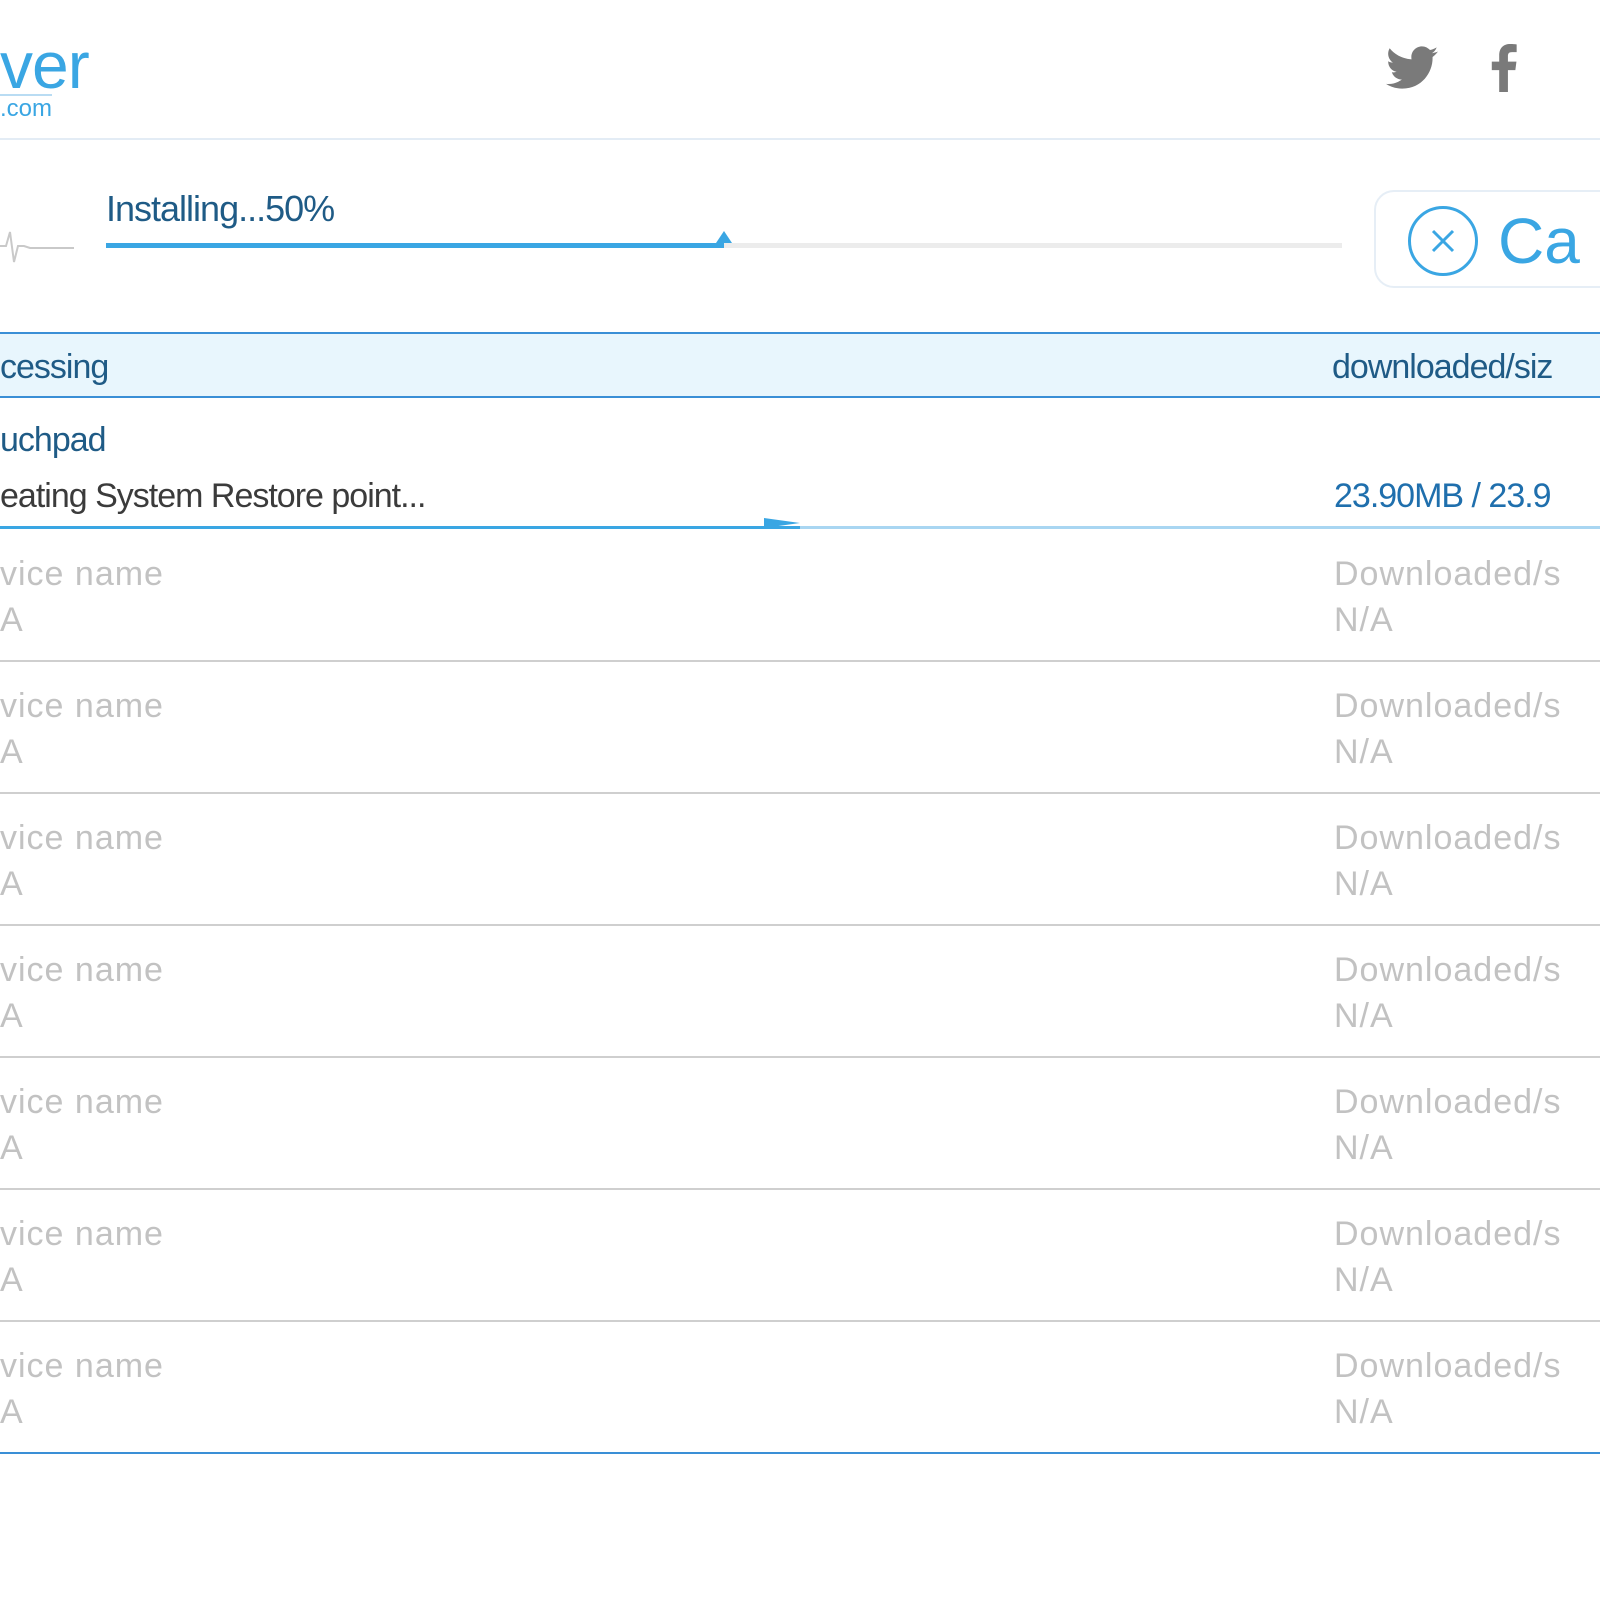 This screenshot has width=1600, height=1600. I want to click on device-size: 23.90MB / 23.9, so click(1443, 496).